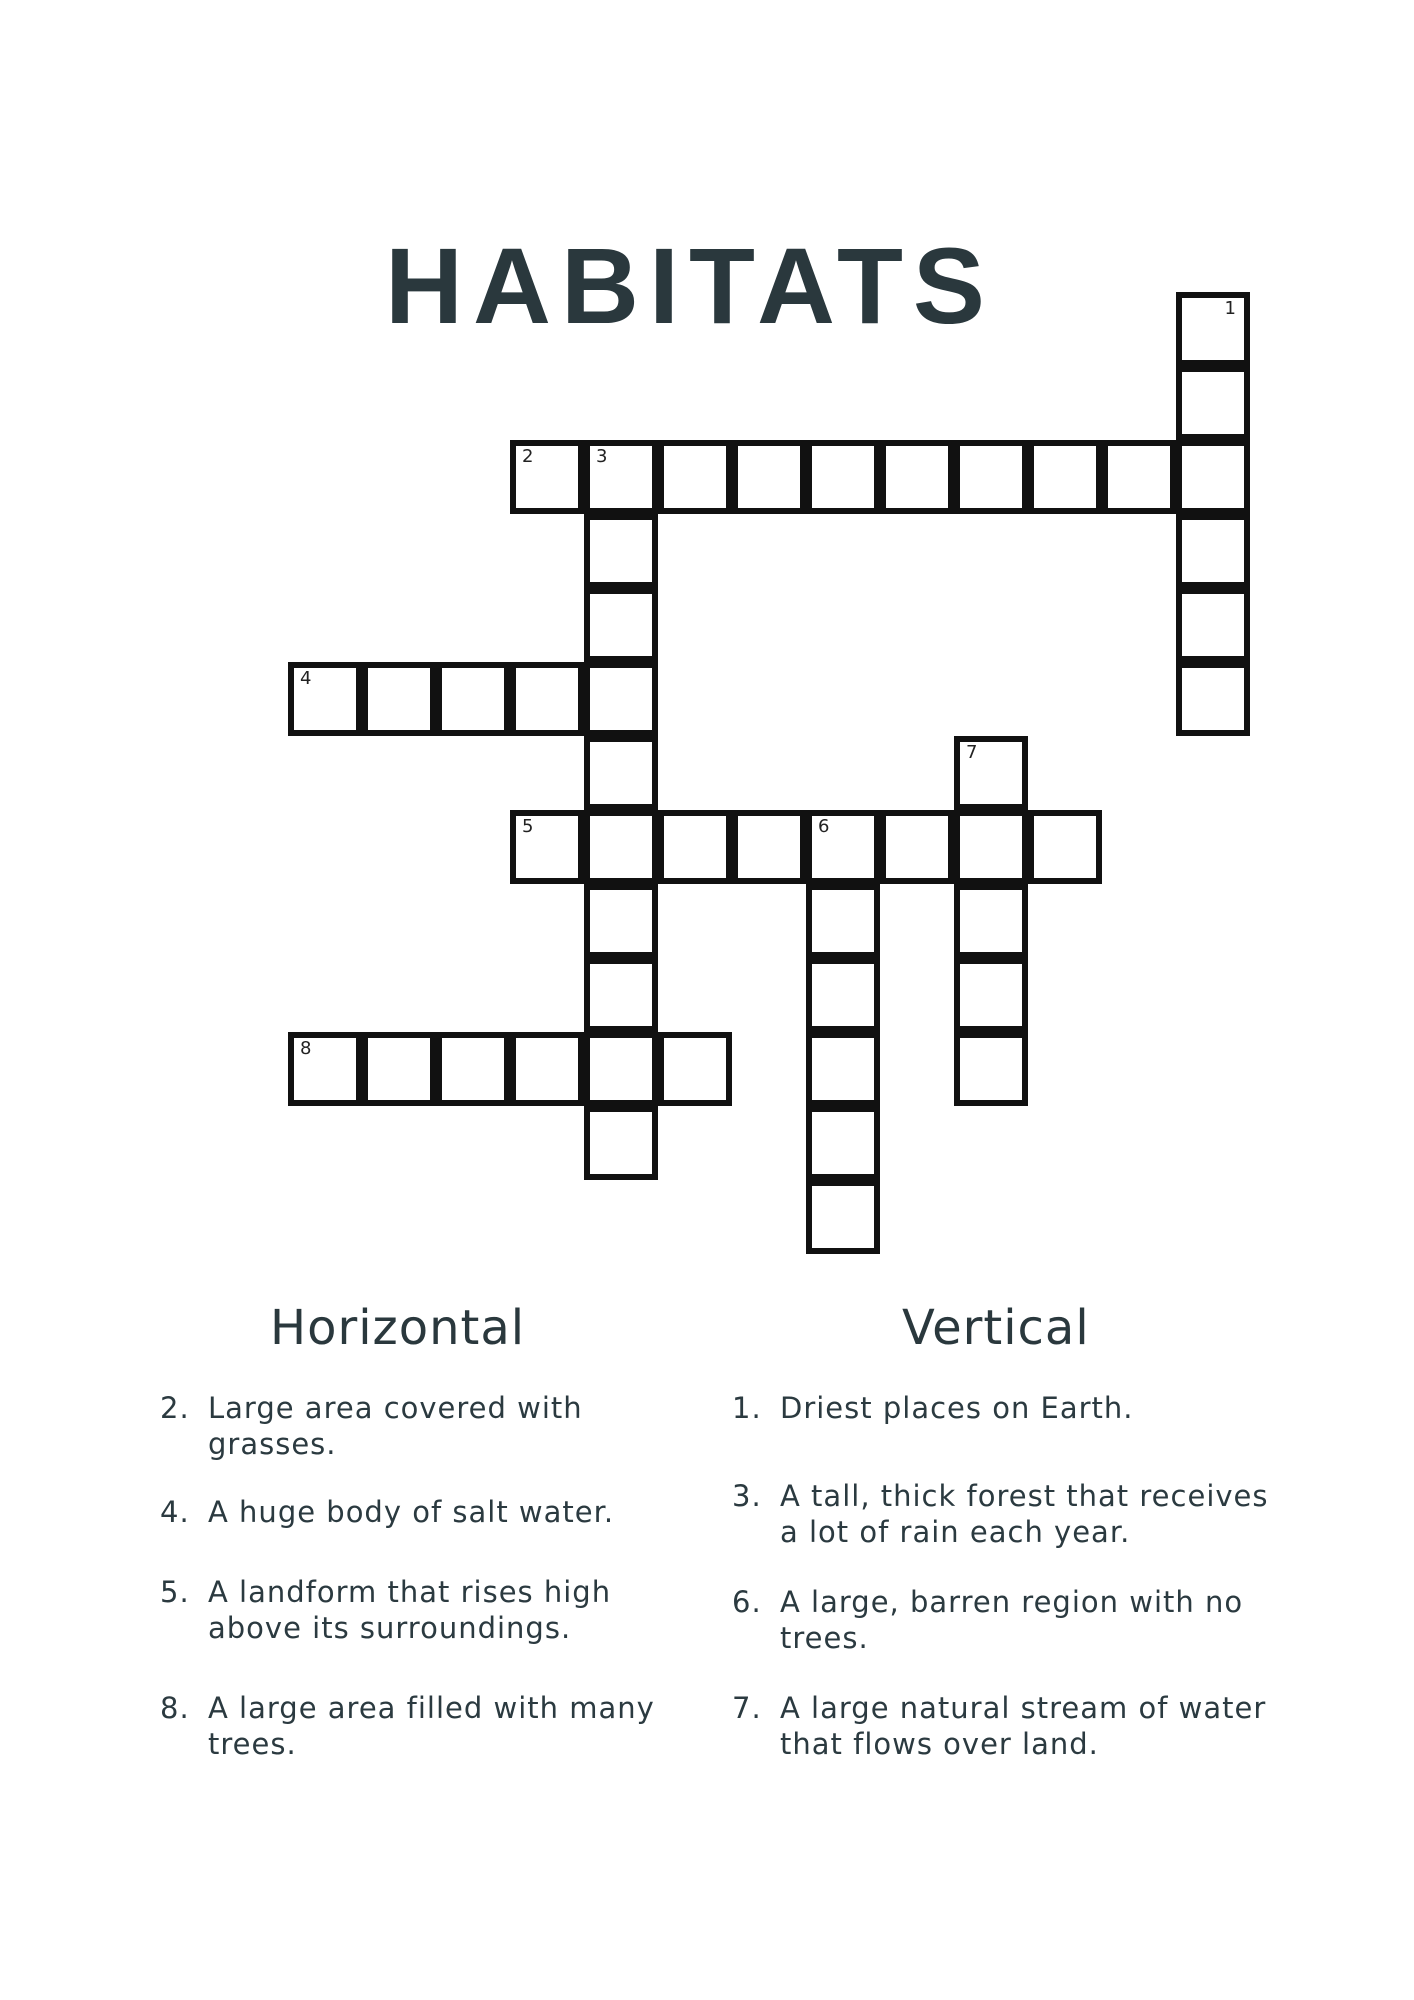 The height and width of the screenshot is (2000, 1414). I want to click on grid-cell-number: 3, so click(602, 456).